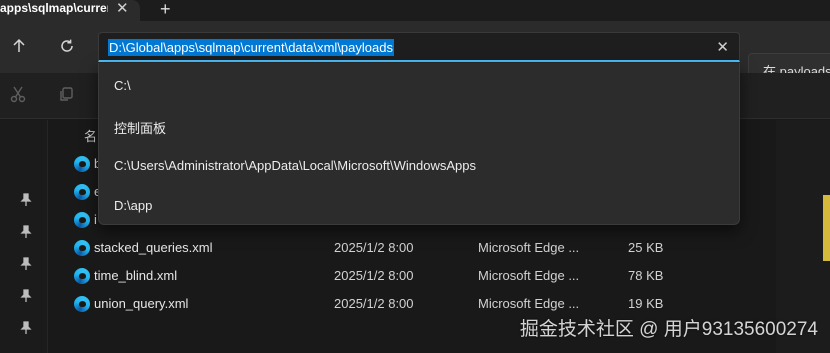 The height and width of the screenshot is (353, 830). Describe the element at coordinates (419, 86) in the screenshot. I see `suggestion-item: C:\` at that location.